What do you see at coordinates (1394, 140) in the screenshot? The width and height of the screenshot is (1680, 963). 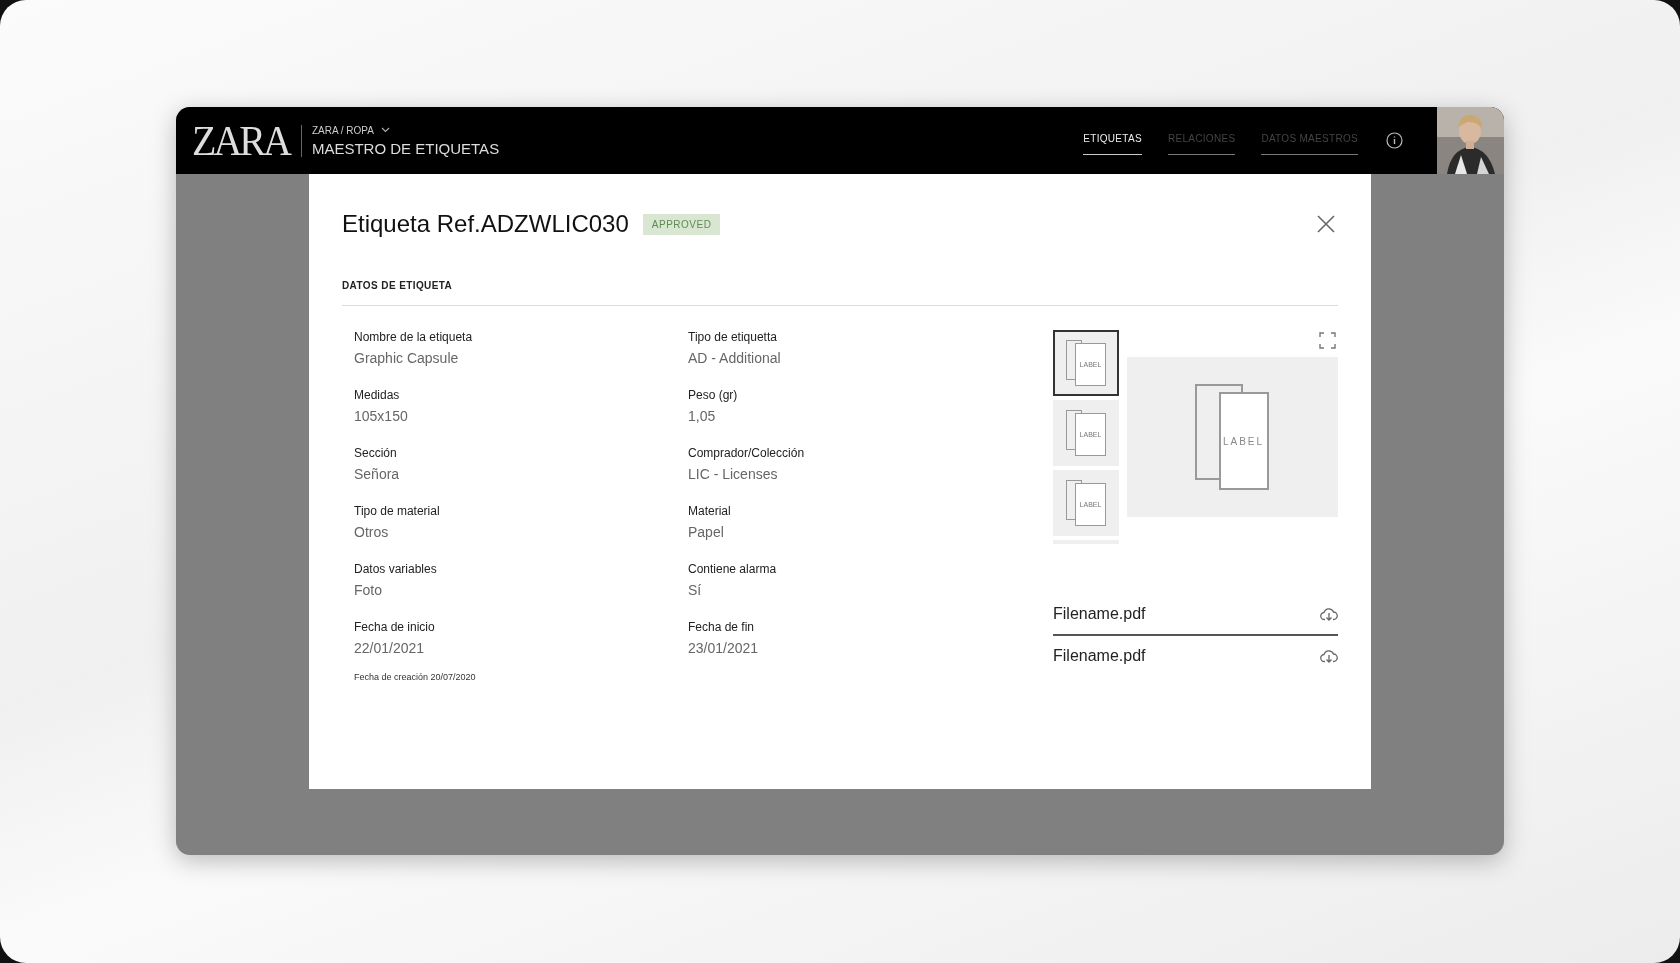 I see `info-icon` at bounding box center [1394, 140].